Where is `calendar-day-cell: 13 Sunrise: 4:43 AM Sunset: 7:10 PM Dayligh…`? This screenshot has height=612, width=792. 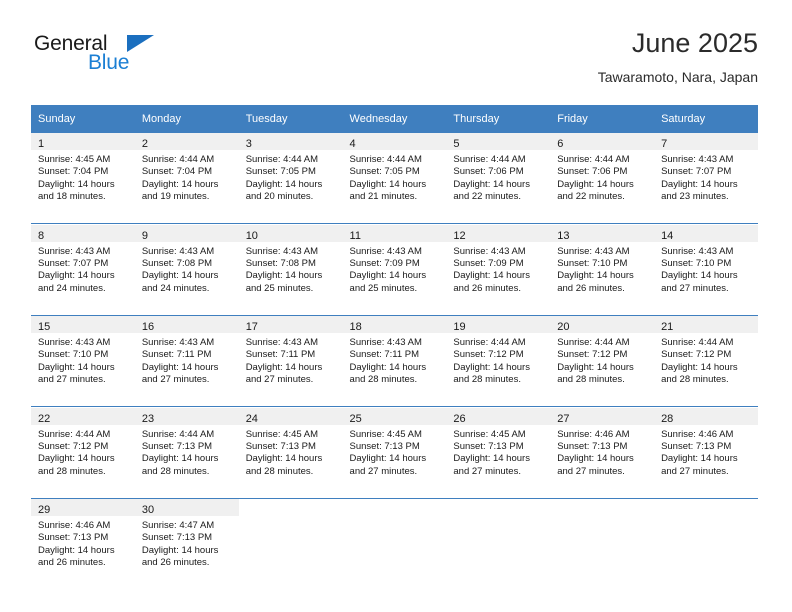 calendar-day-cell: 13 Sunrise: 4:43 AM Sunset: 7:10 PM Dayligh… is located at coordinates (602, 270).